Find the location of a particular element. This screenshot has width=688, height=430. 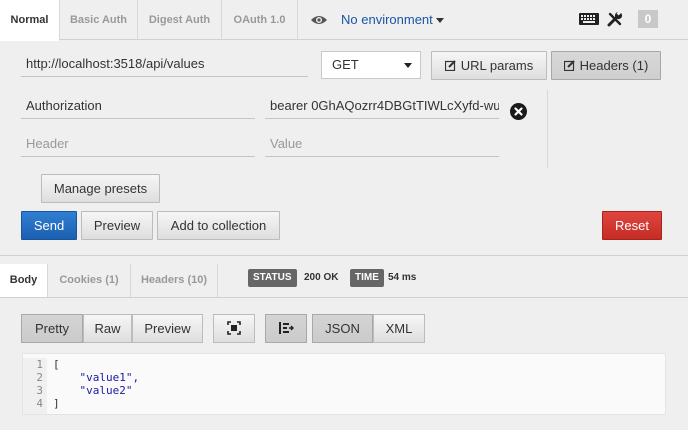

header-key-input: Authorization is located at coordinates (138, 106).